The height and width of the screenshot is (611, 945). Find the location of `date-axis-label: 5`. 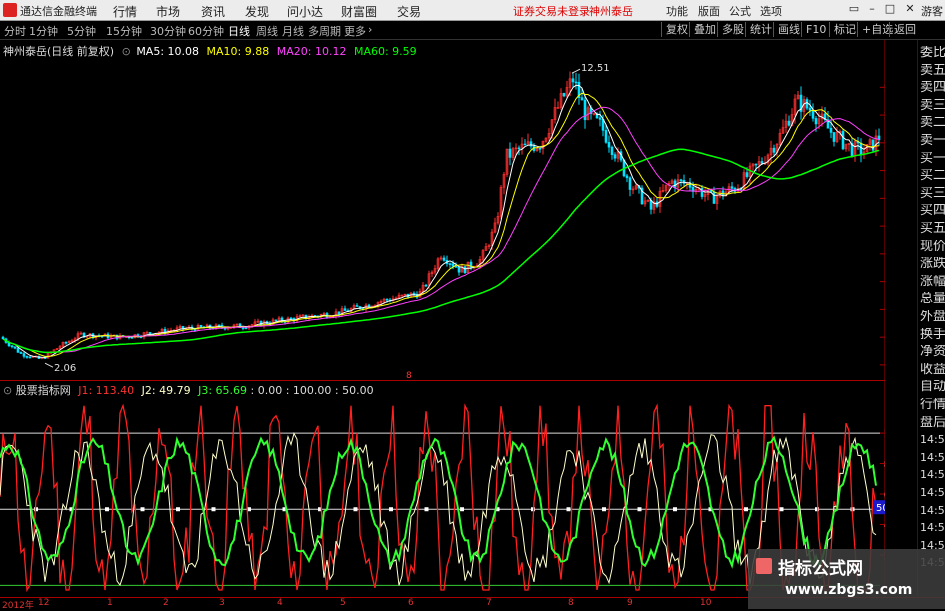

date-axis-label: 5 is located at coordinates (343, 603).